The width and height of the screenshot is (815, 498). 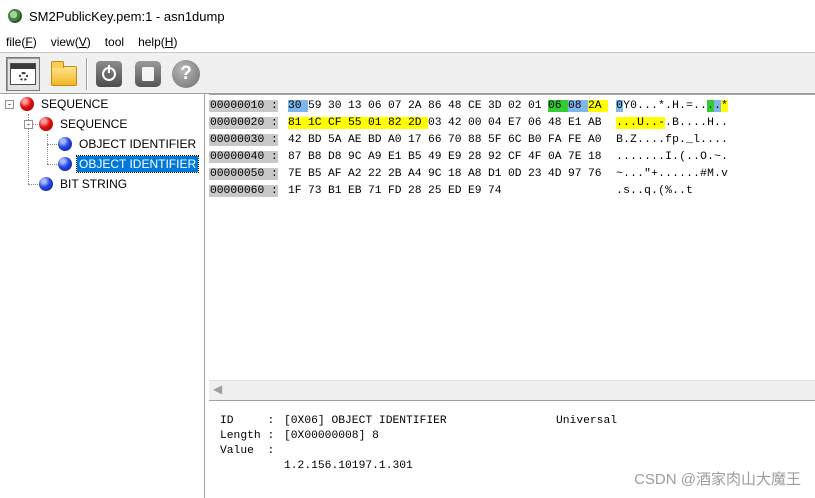 What do you see at coordinates (378, 157) in the screenshot?
I see `hex-byte: A9` at bounding box center [378, 157].